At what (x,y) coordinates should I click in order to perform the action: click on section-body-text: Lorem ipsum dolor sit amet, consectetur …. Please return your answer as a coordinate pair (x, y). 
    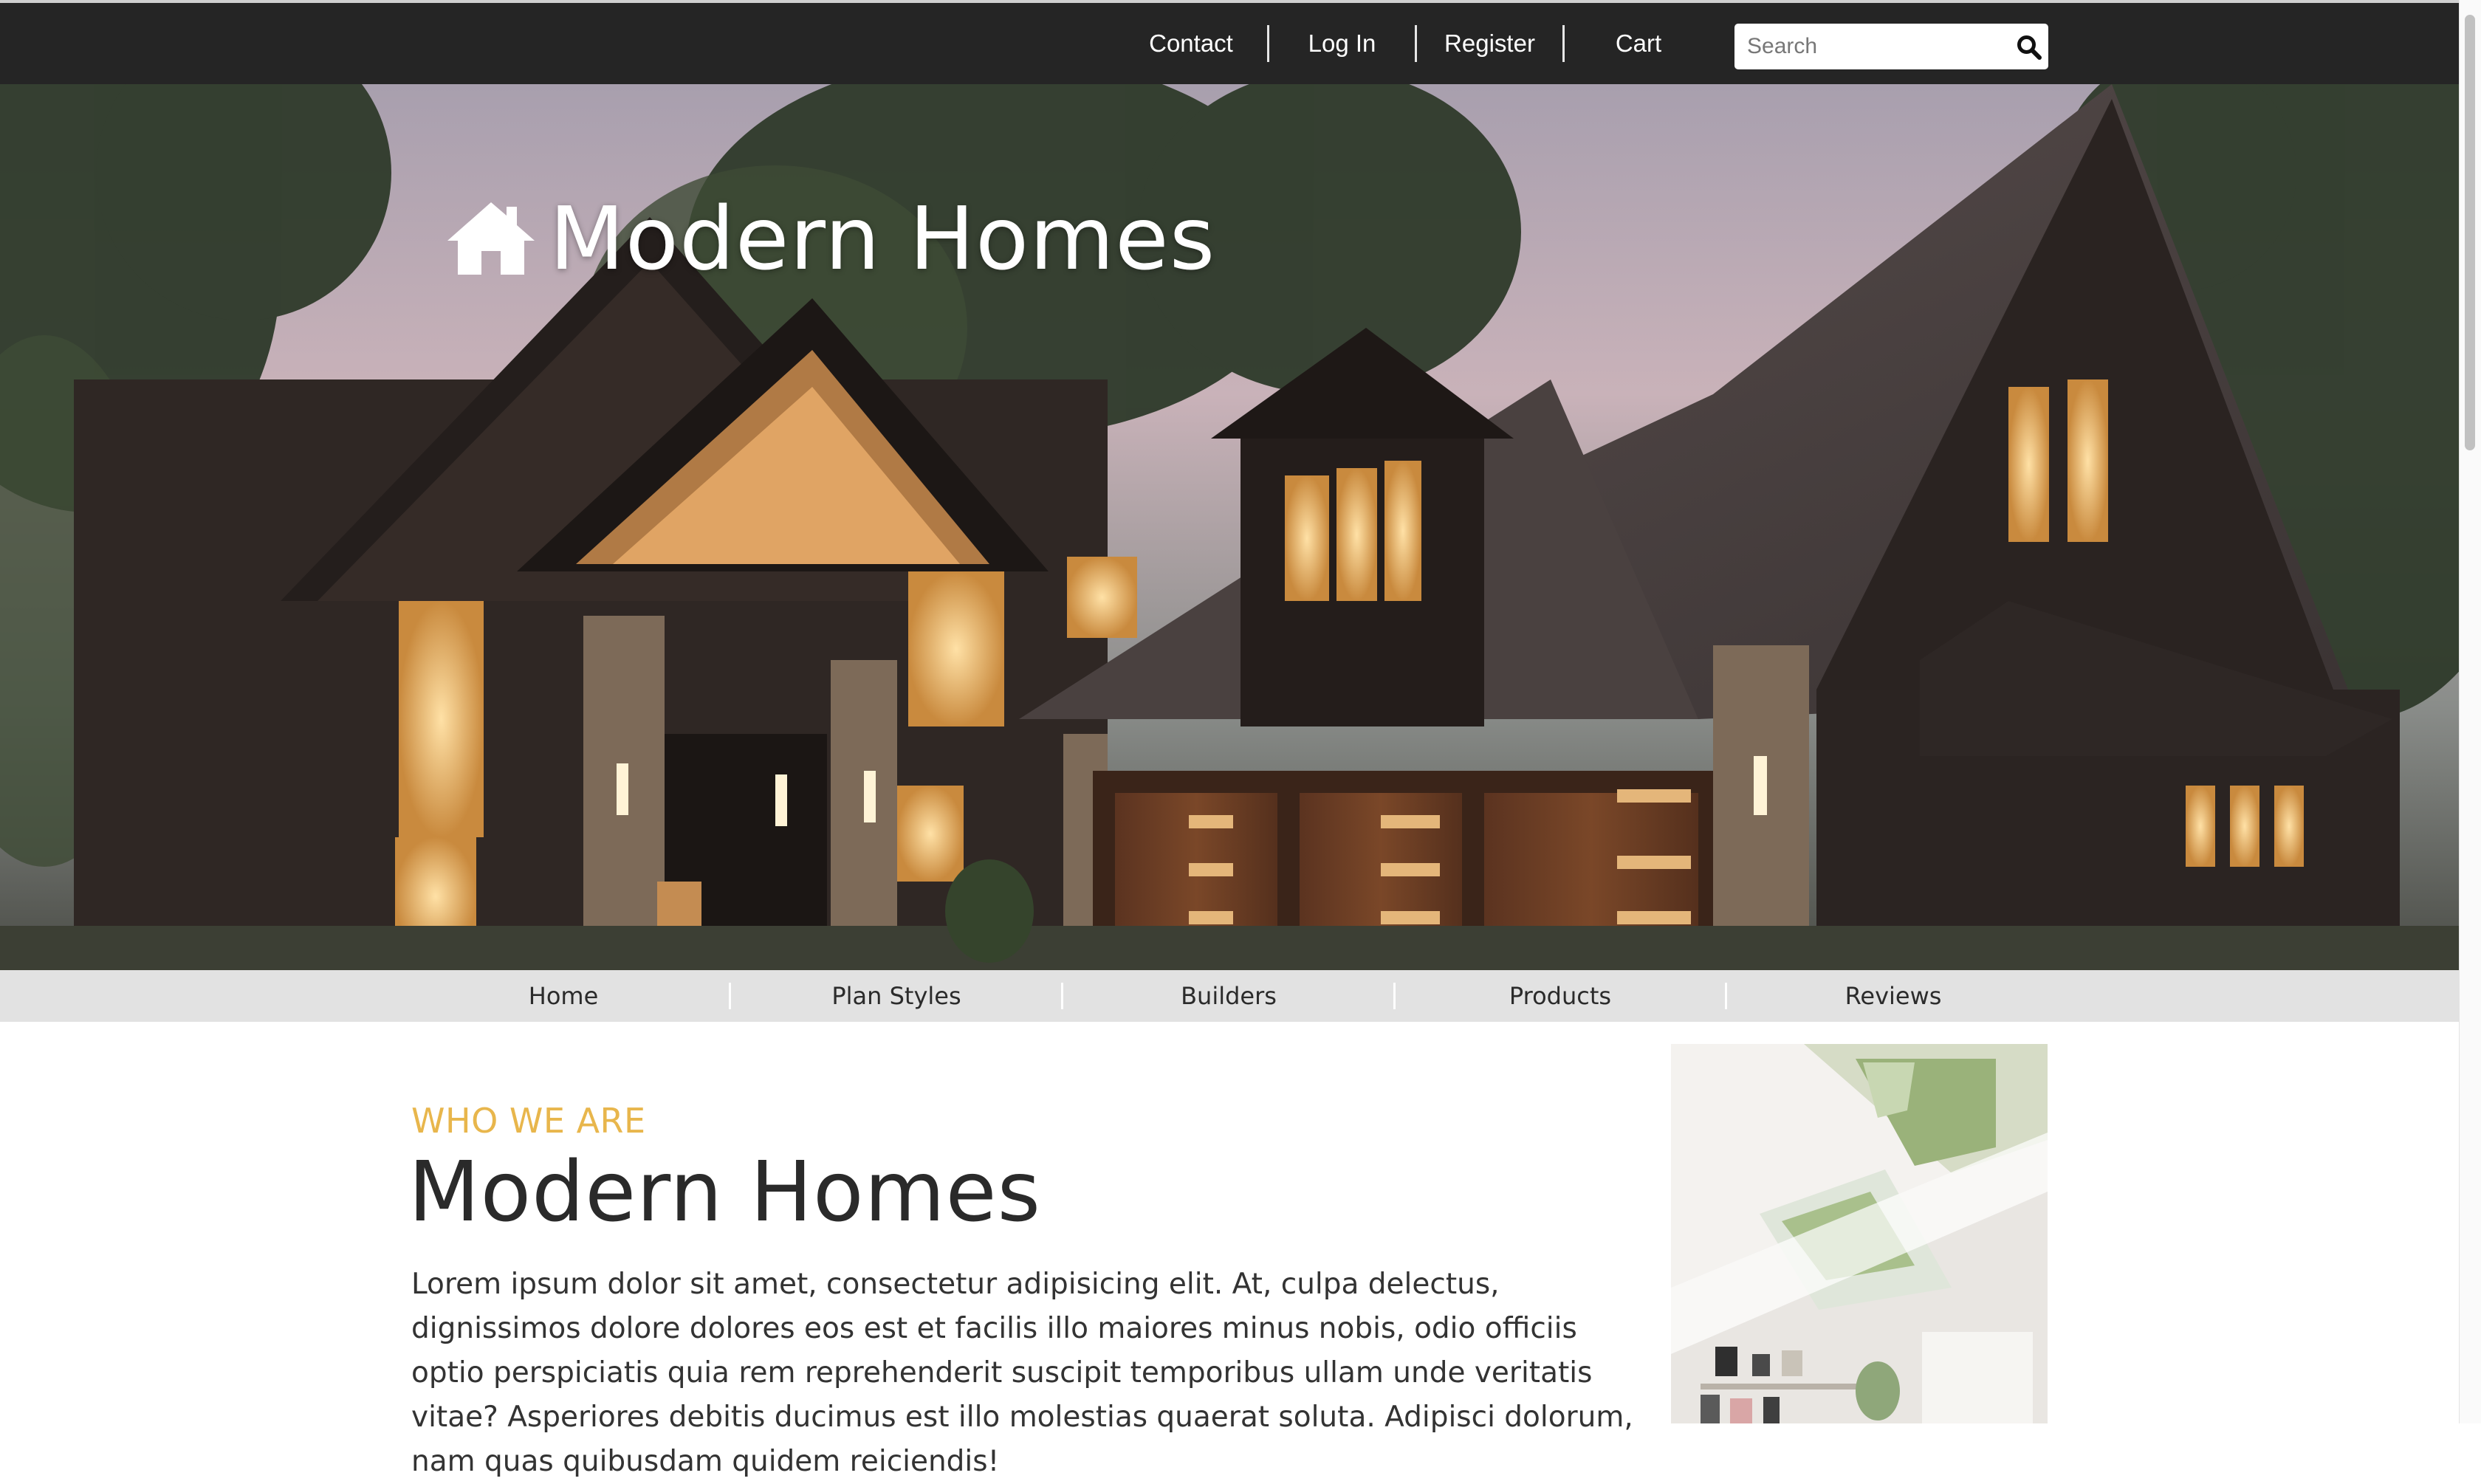
    Looking at the image, I should click on (1022, 1373).